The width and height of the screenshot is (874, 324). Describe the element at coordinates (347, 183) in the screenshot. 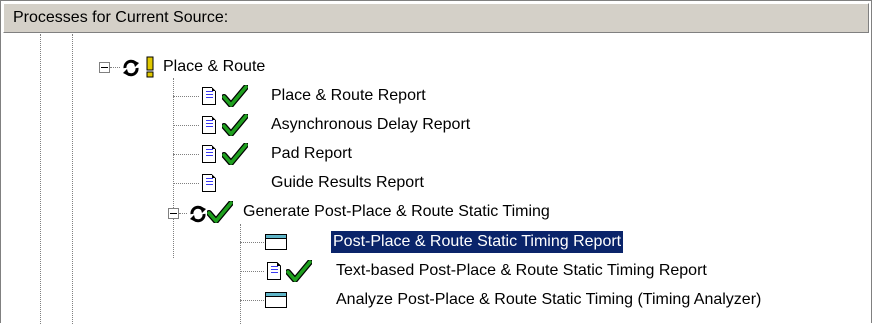

I see `tree-item-guide-results-report: Guide Results Report` at that location.